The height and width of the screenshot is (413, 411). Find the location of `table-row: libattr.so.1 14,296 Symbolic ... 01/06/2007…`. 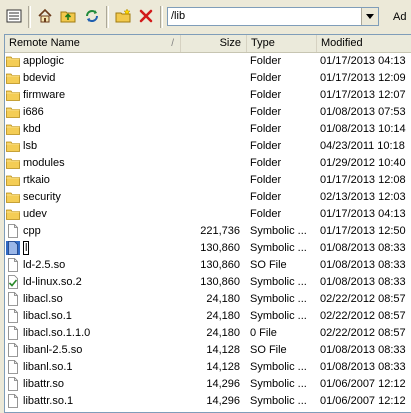

table-row: libattr.so.1 14,296 Symbolic ... 01/06/2007… is located at coordinates (208, 401).